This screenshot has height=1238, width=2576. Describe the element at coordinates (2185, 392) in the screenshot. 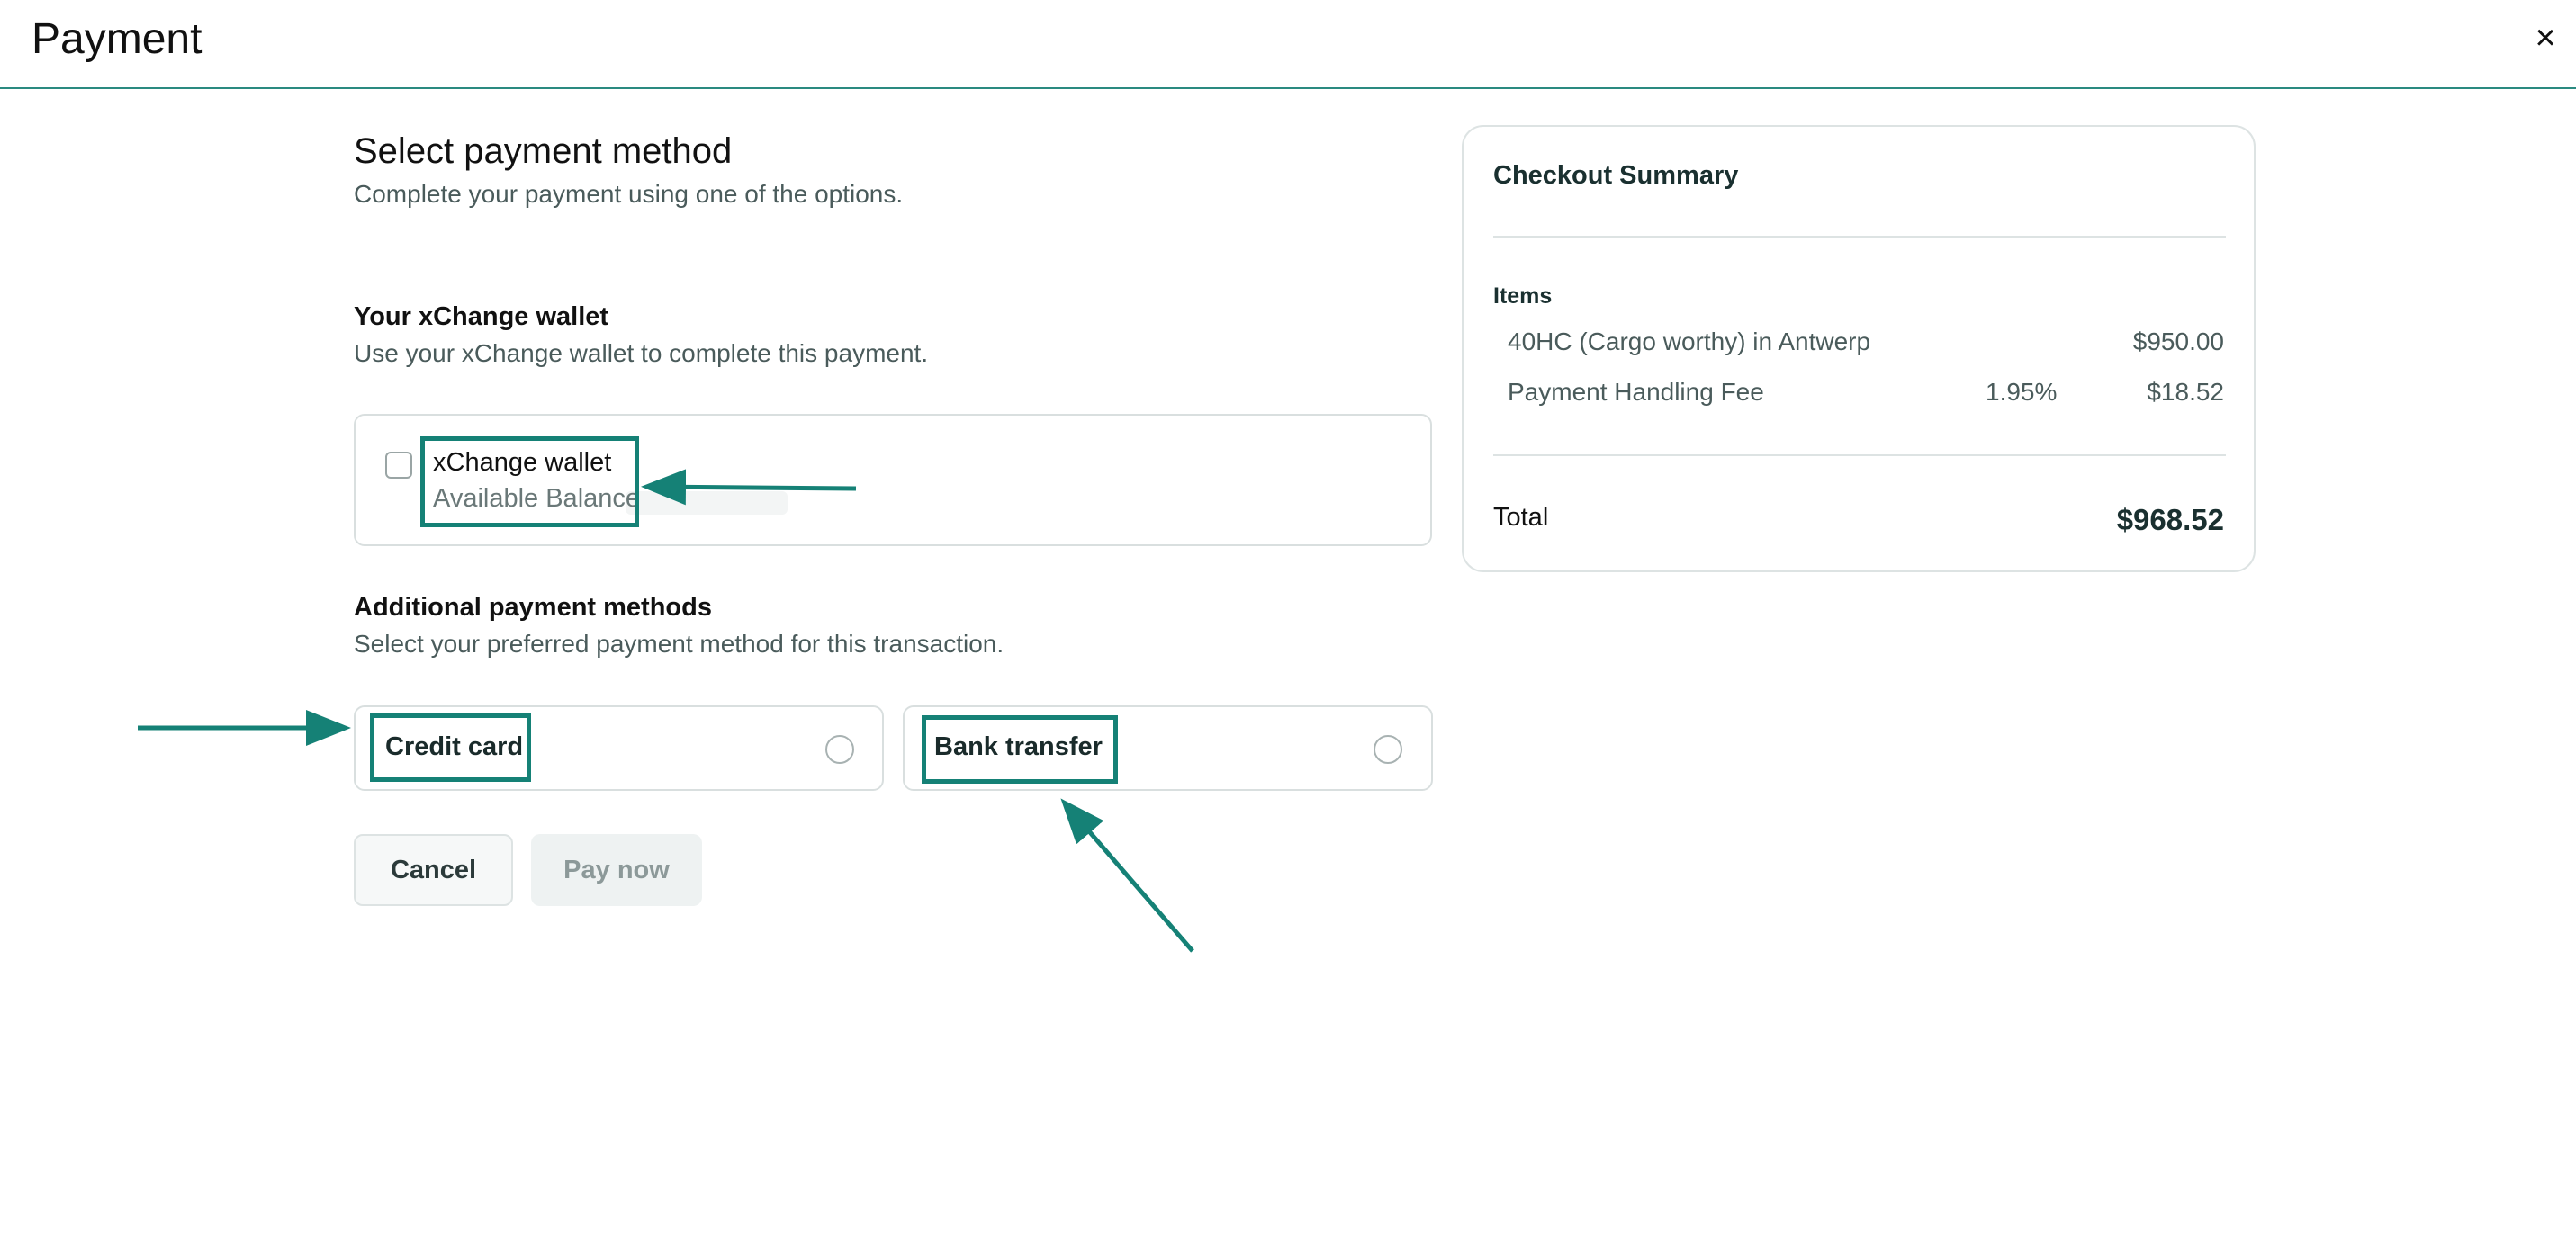

I see `line-item-amount: $18.52` at that location.